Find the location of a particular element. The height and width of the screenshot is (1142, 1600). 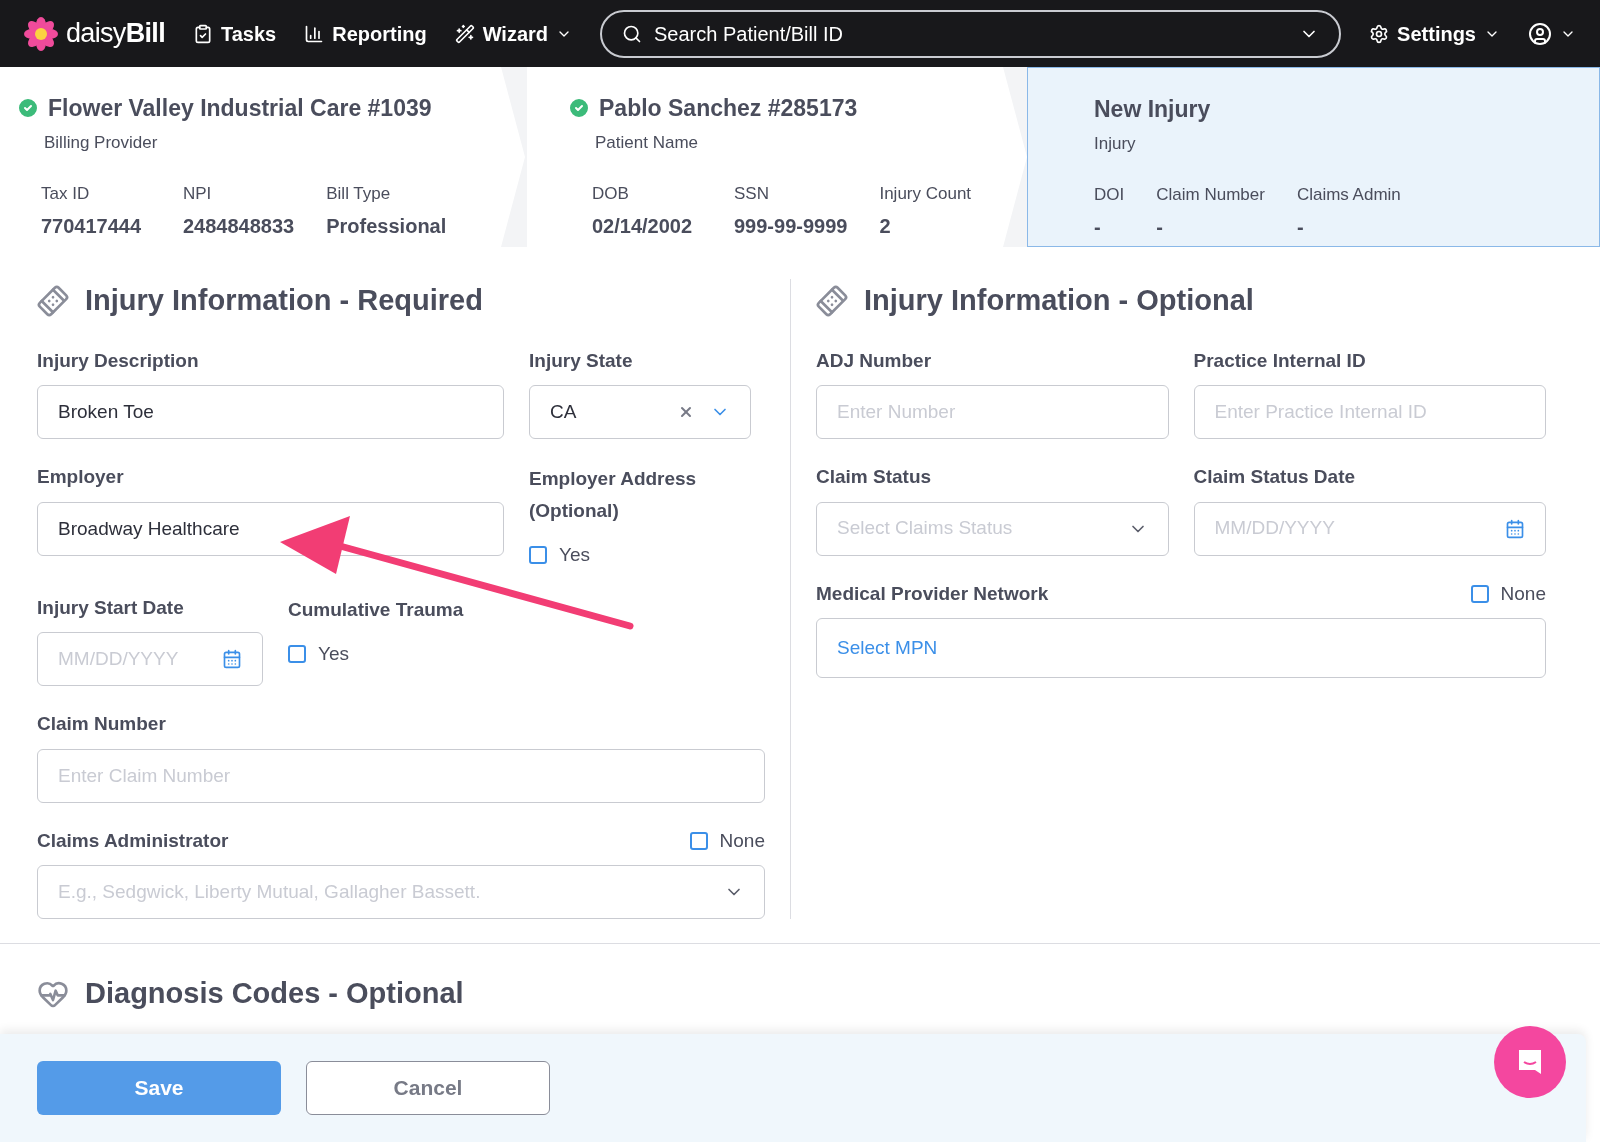

select-field: CA is located at coordinates (640, 412).